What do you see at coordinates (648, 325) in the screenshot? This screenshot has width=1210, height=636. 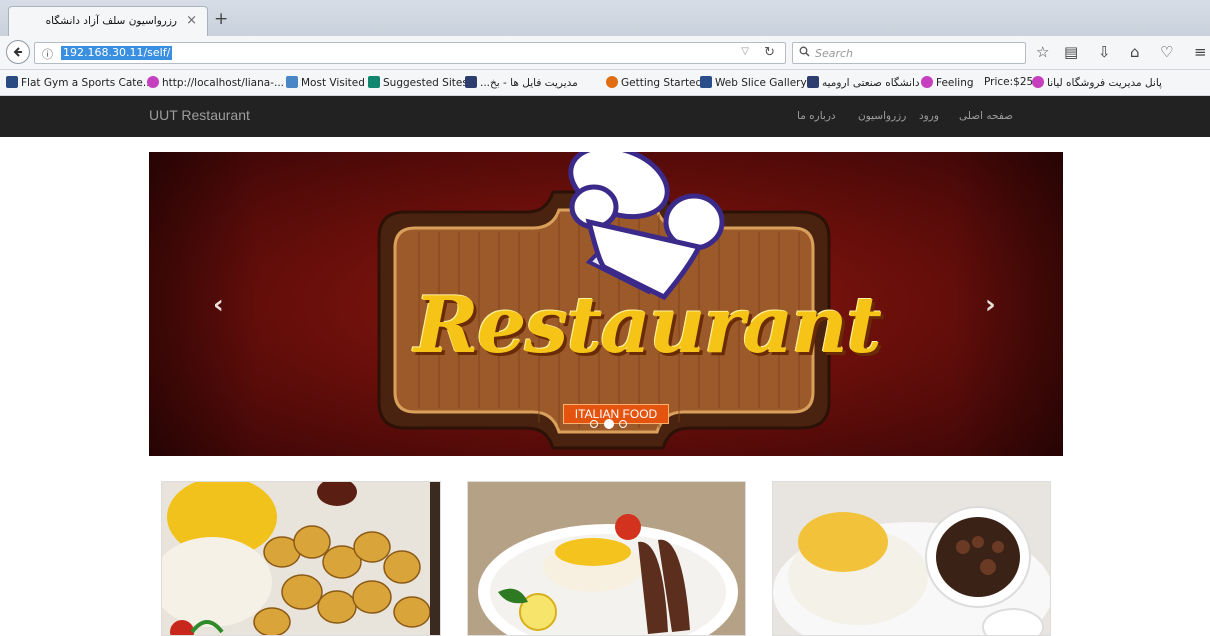 I see `carousel-headline: Restaurant` at bounding box center [648, 325].